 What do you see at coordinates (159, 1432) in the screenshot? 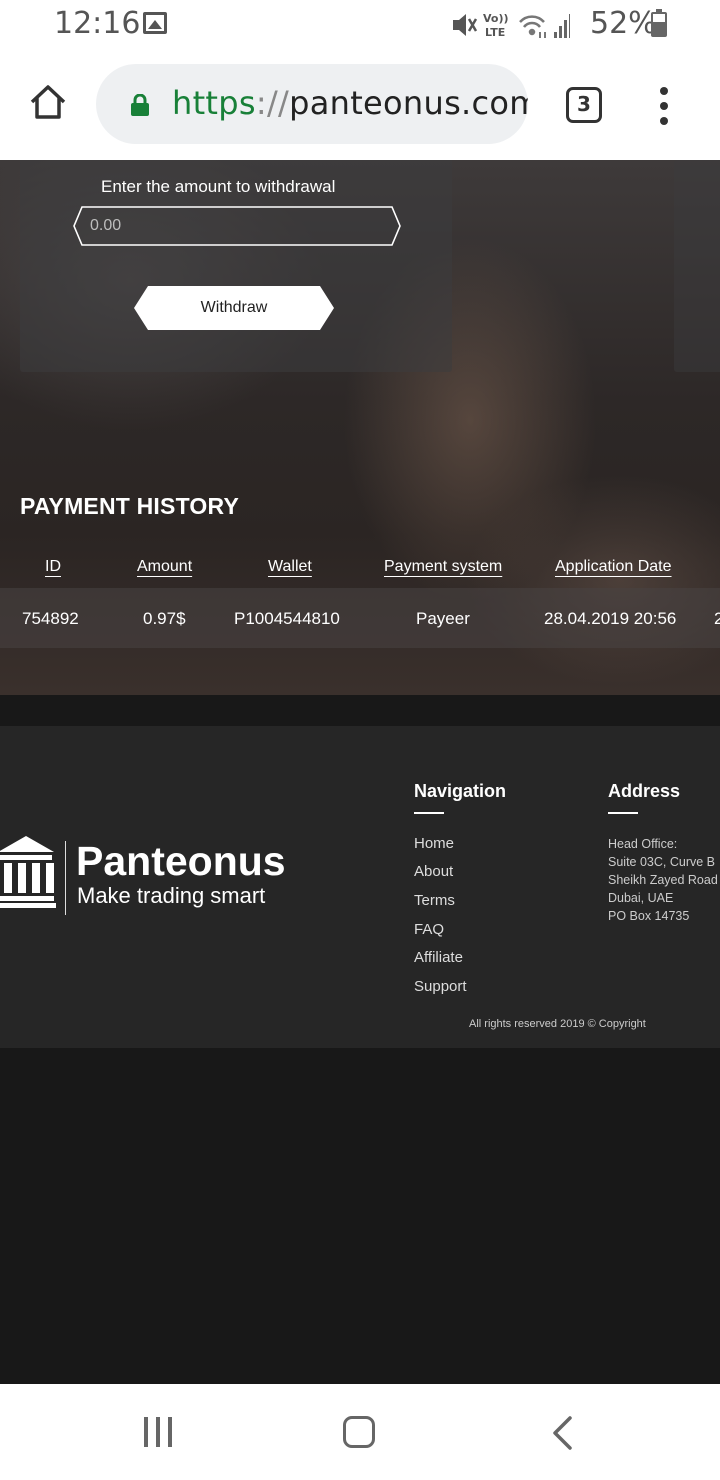
I see `recent-apps-icon` at bounding box center [159, 1432].